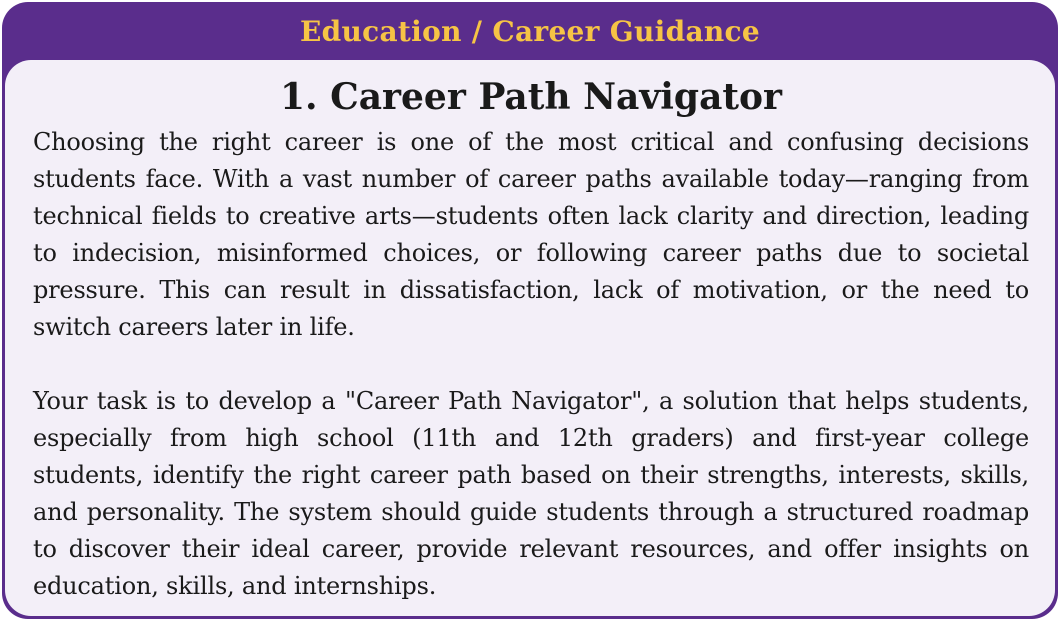 Image resolution: width=1062 pixels, height=622 pixels. What do you see at coordinates (531, 97) in the screenshot?
I see `problem-title: 1. Career Path Navigator` at bounding box center [531, 97].